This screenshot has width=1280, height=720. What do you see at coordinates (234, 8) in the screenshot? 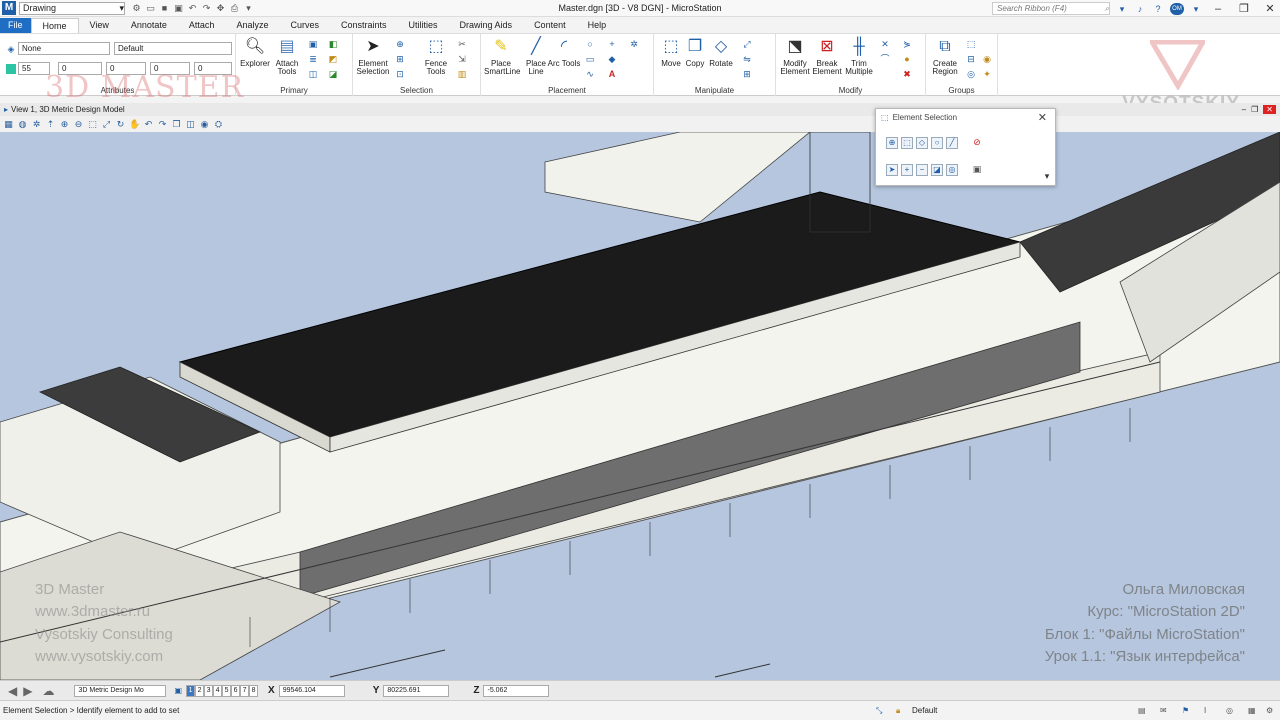
I see `print-icon: ⎙` at bounding box center [234, 8].